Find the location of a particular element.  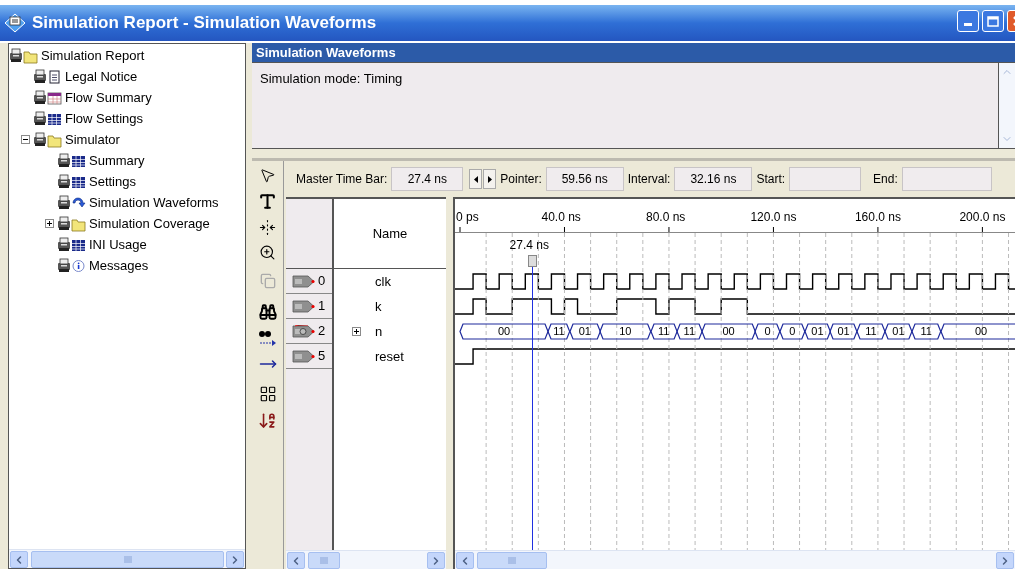

tree-item: Flow Settings is located at coordinates (104, 118).